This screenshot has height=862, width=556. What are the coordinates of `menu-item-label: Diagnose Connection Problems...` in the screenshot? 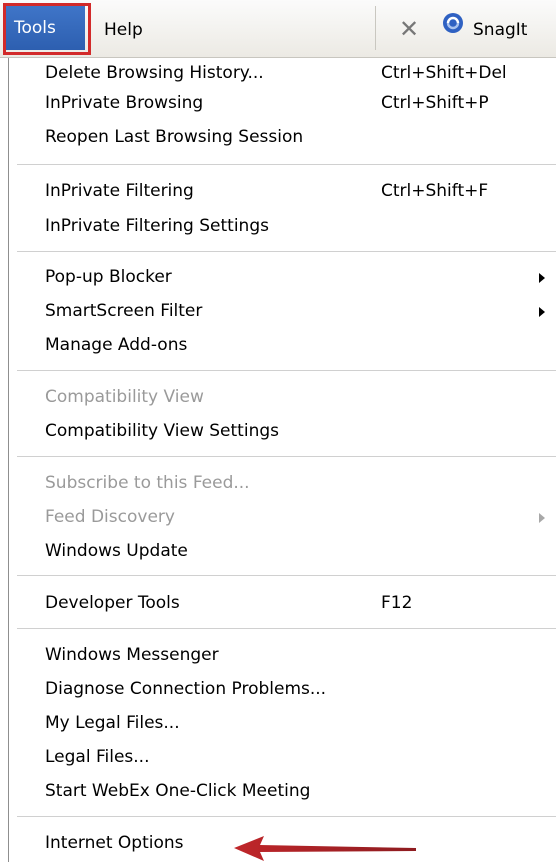 It's located at (186, 689).